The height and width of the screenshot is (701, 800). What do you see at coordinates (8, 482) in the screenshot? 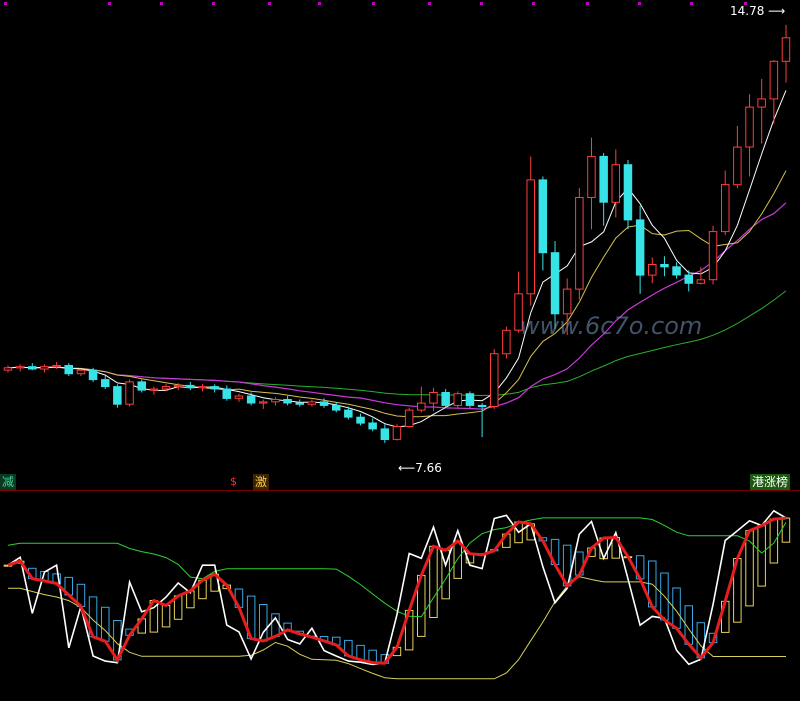
I see `signal-badge-reduce: 减` at bounding box center [8, 482].